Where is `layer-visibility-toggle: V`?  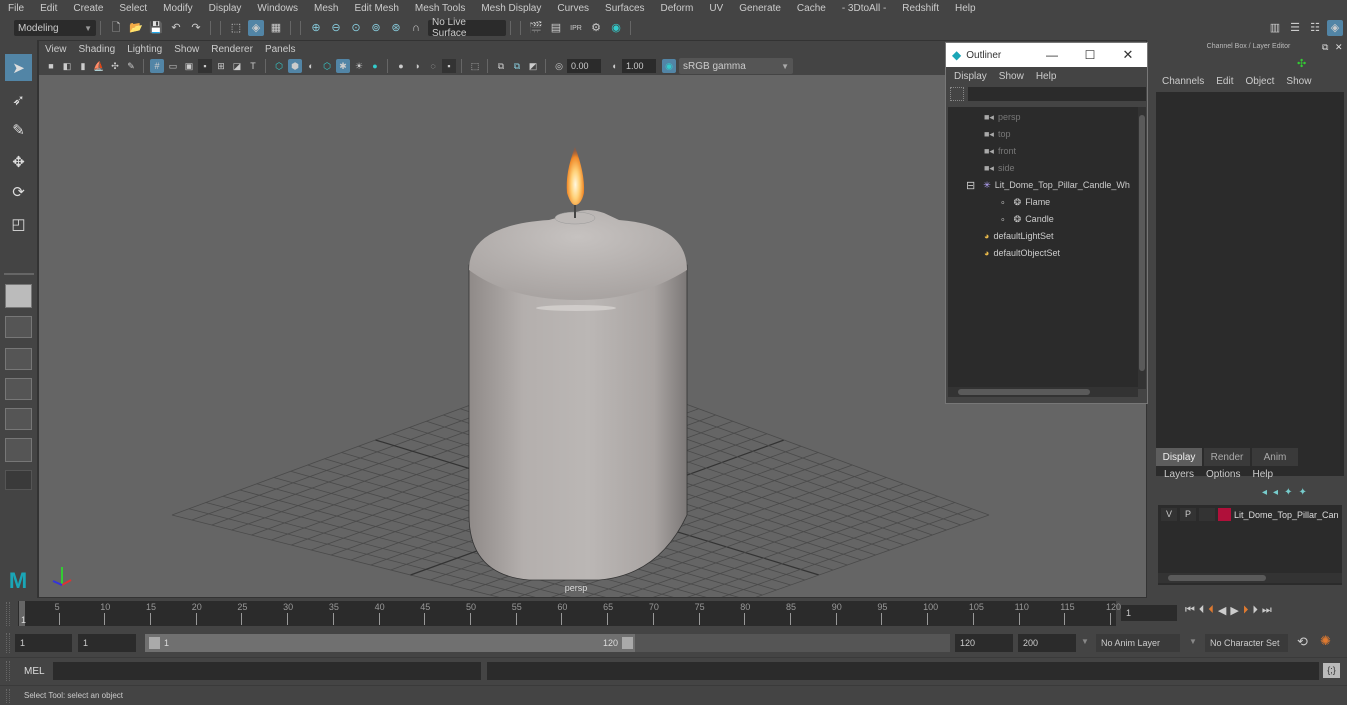 layer-visibility-toggle: V is located at coordinates (1169, 514).